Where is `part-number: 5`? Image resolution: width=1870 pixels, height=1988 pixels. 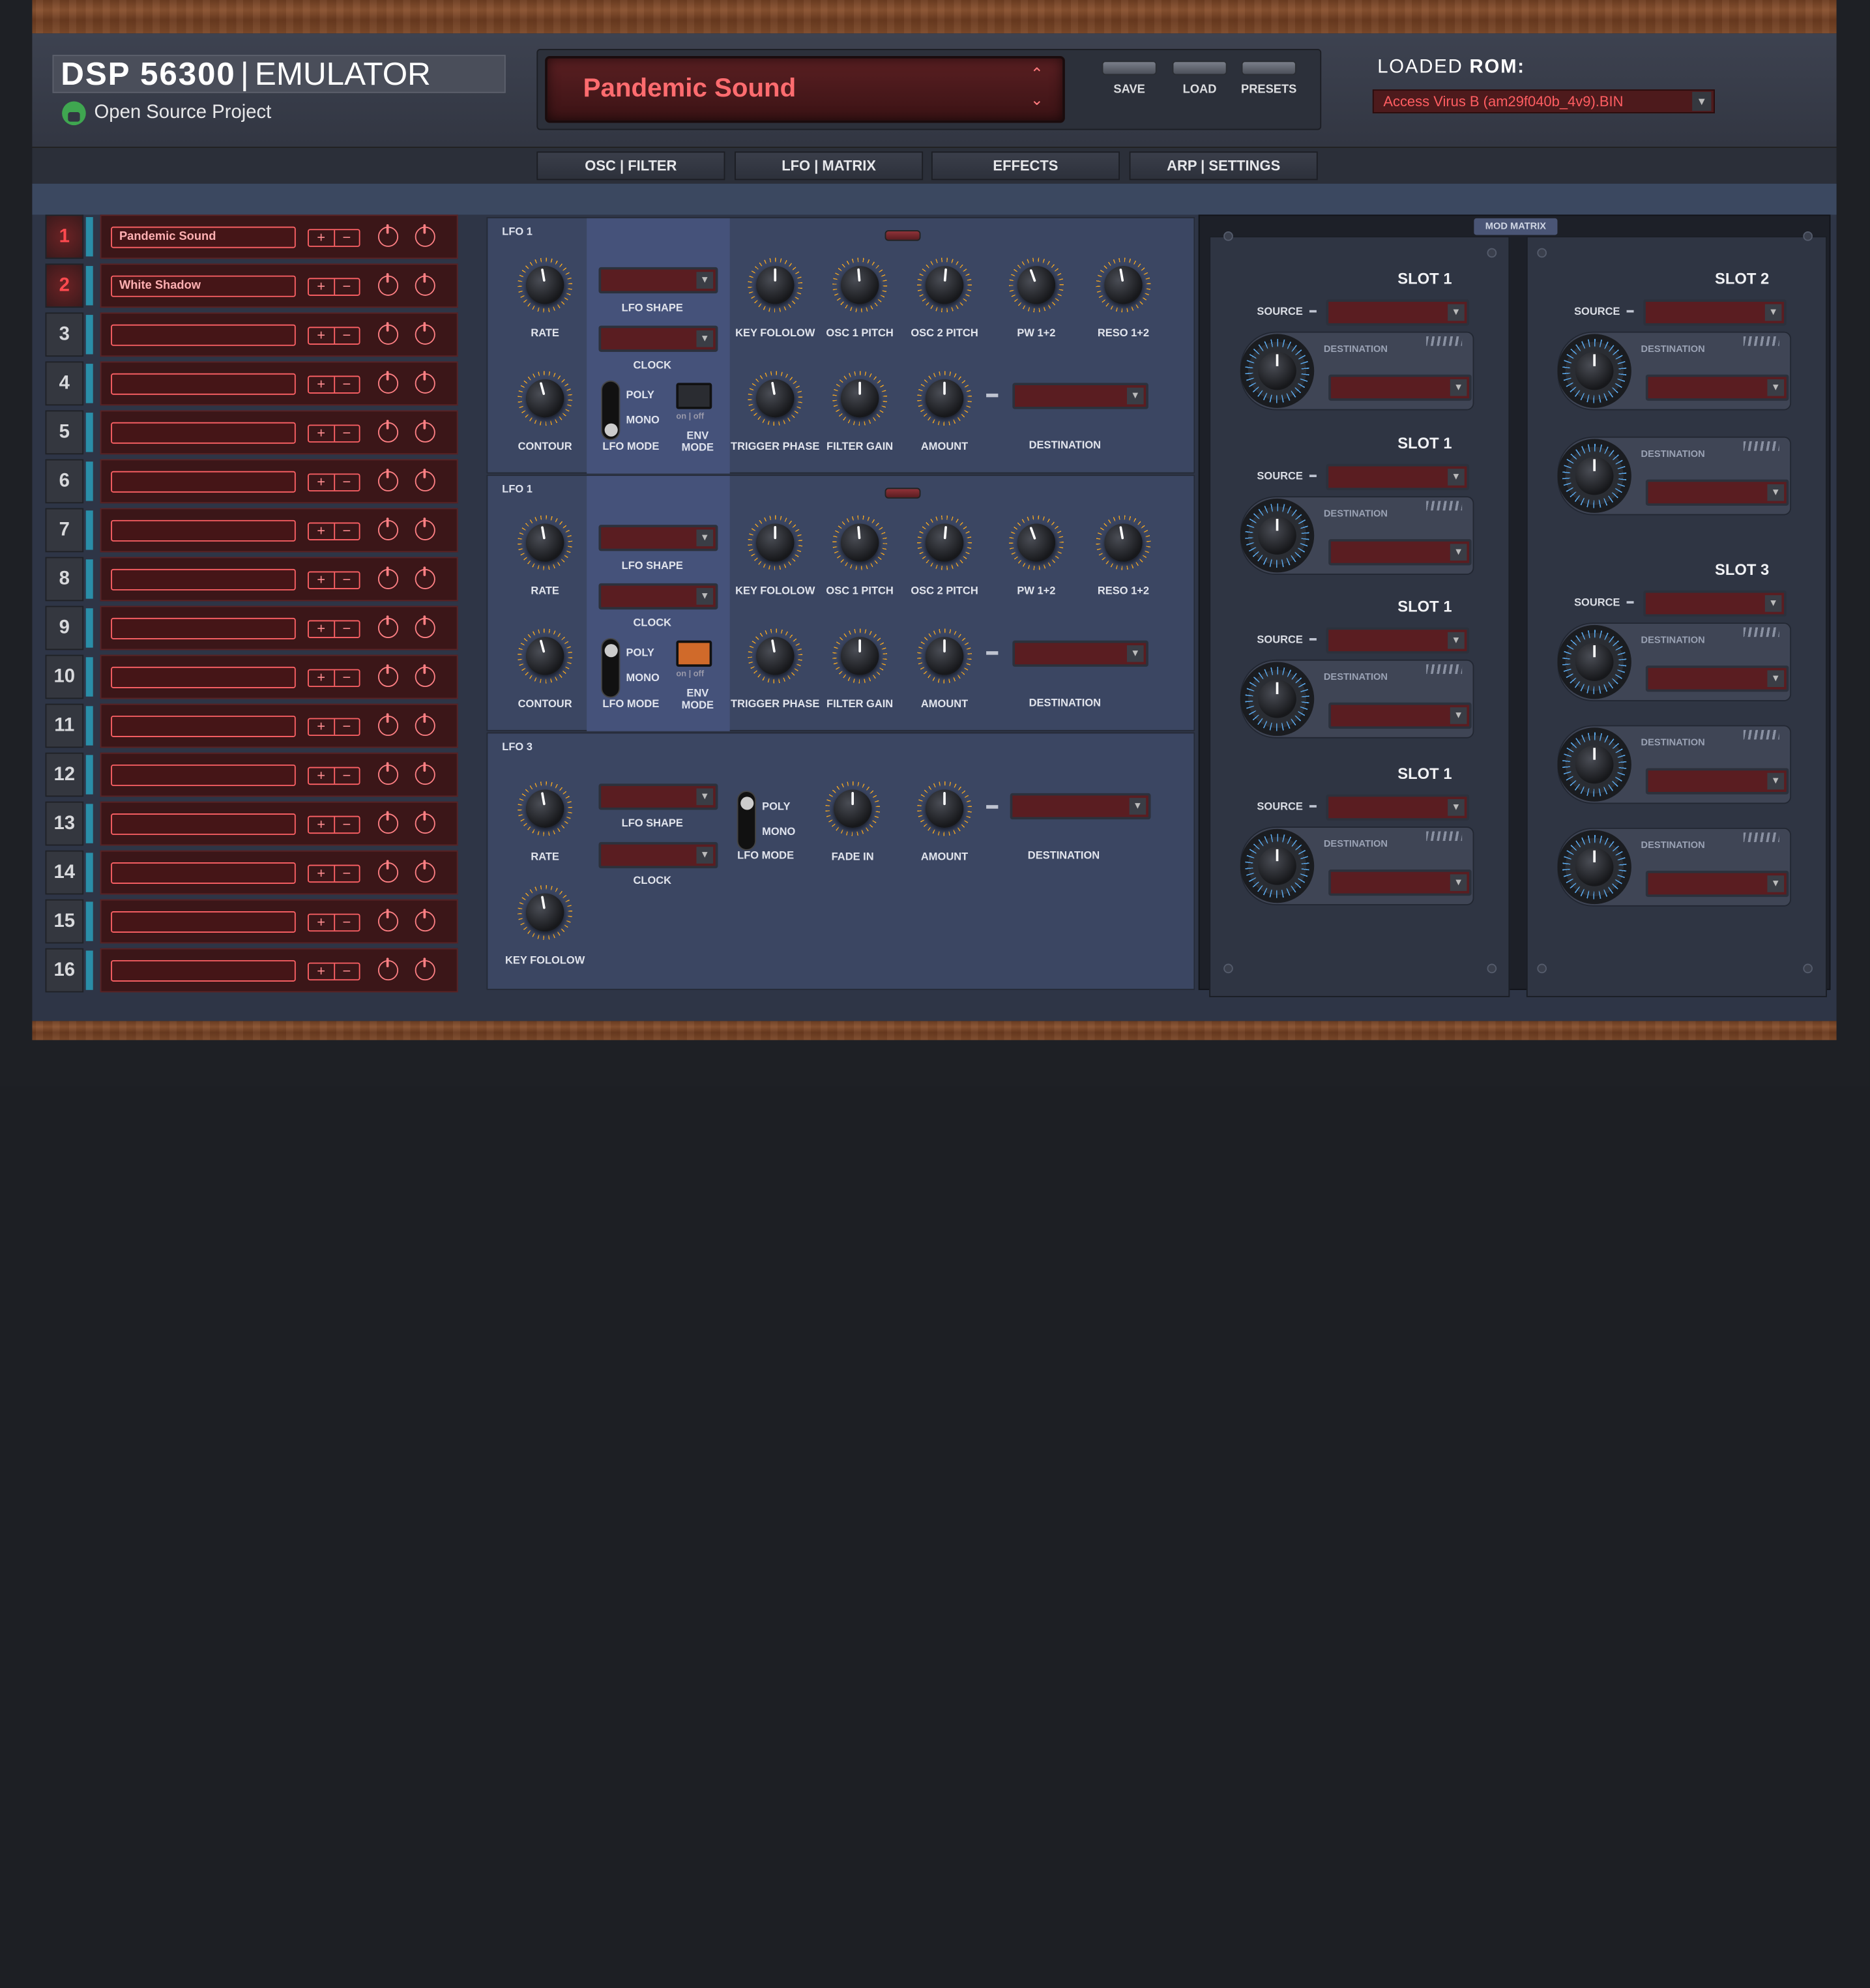
part-number: 5 is located at coordinates (64, 432).